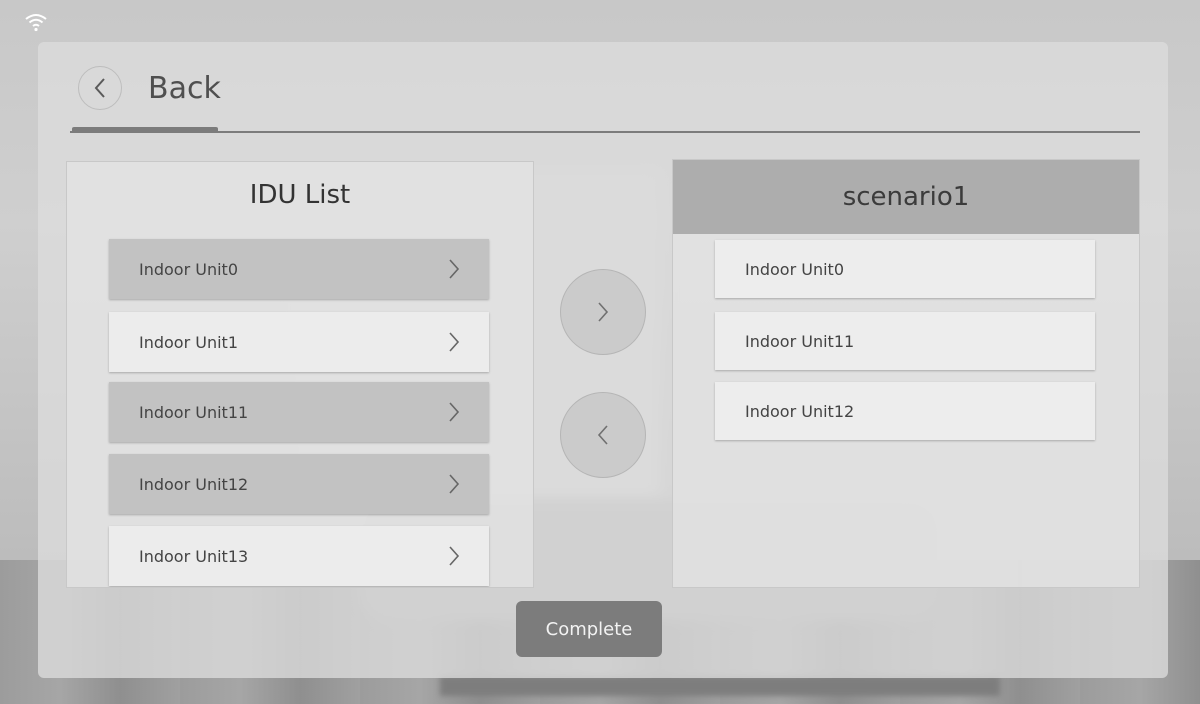 The height and width of the screenshot is (704, 1200). What do you see at coordinates (36, 23) in the screenshot?
I see `wifi-icon` at bounding box center [36, 23].